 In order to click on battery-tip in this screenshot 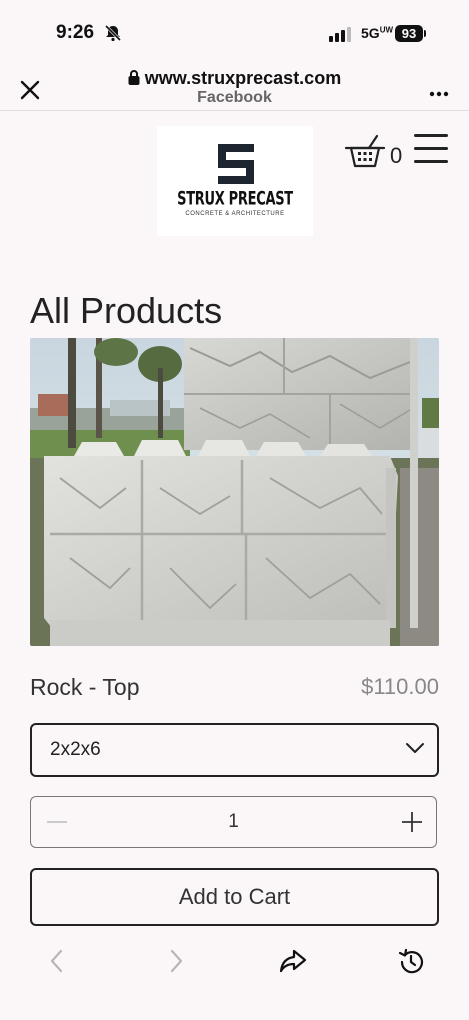, I will do `click(425, 33)`.